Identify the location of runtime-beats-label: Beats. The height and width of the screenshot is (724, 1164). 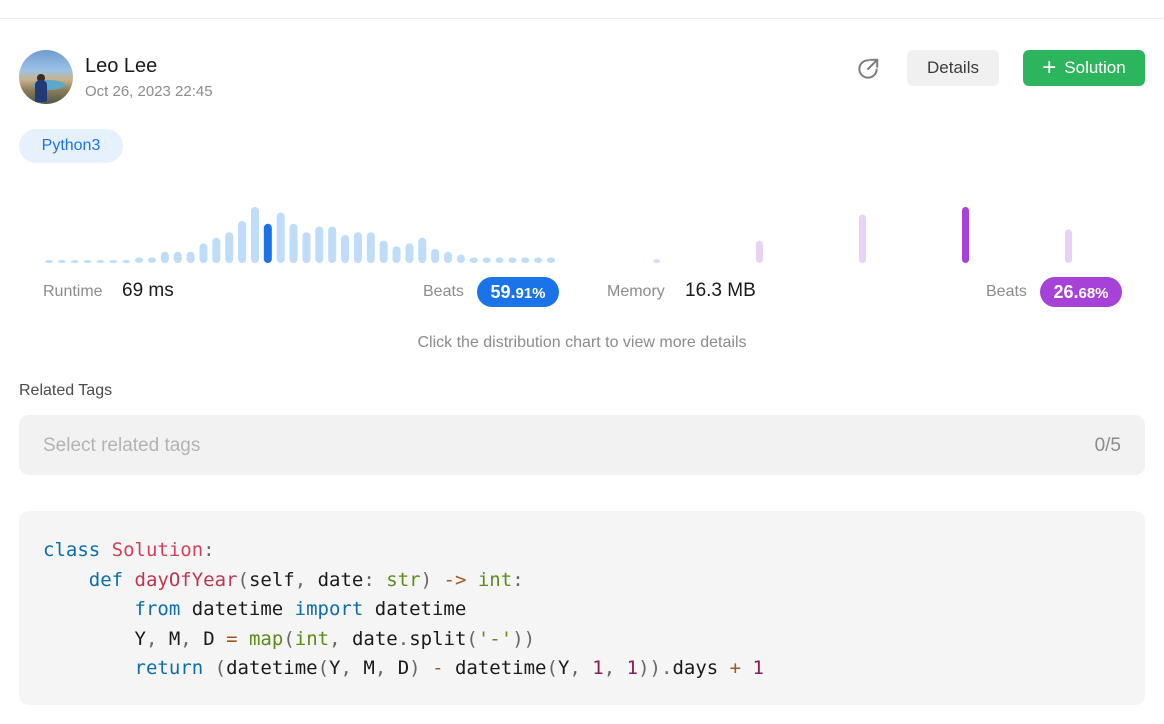
(443, 291).